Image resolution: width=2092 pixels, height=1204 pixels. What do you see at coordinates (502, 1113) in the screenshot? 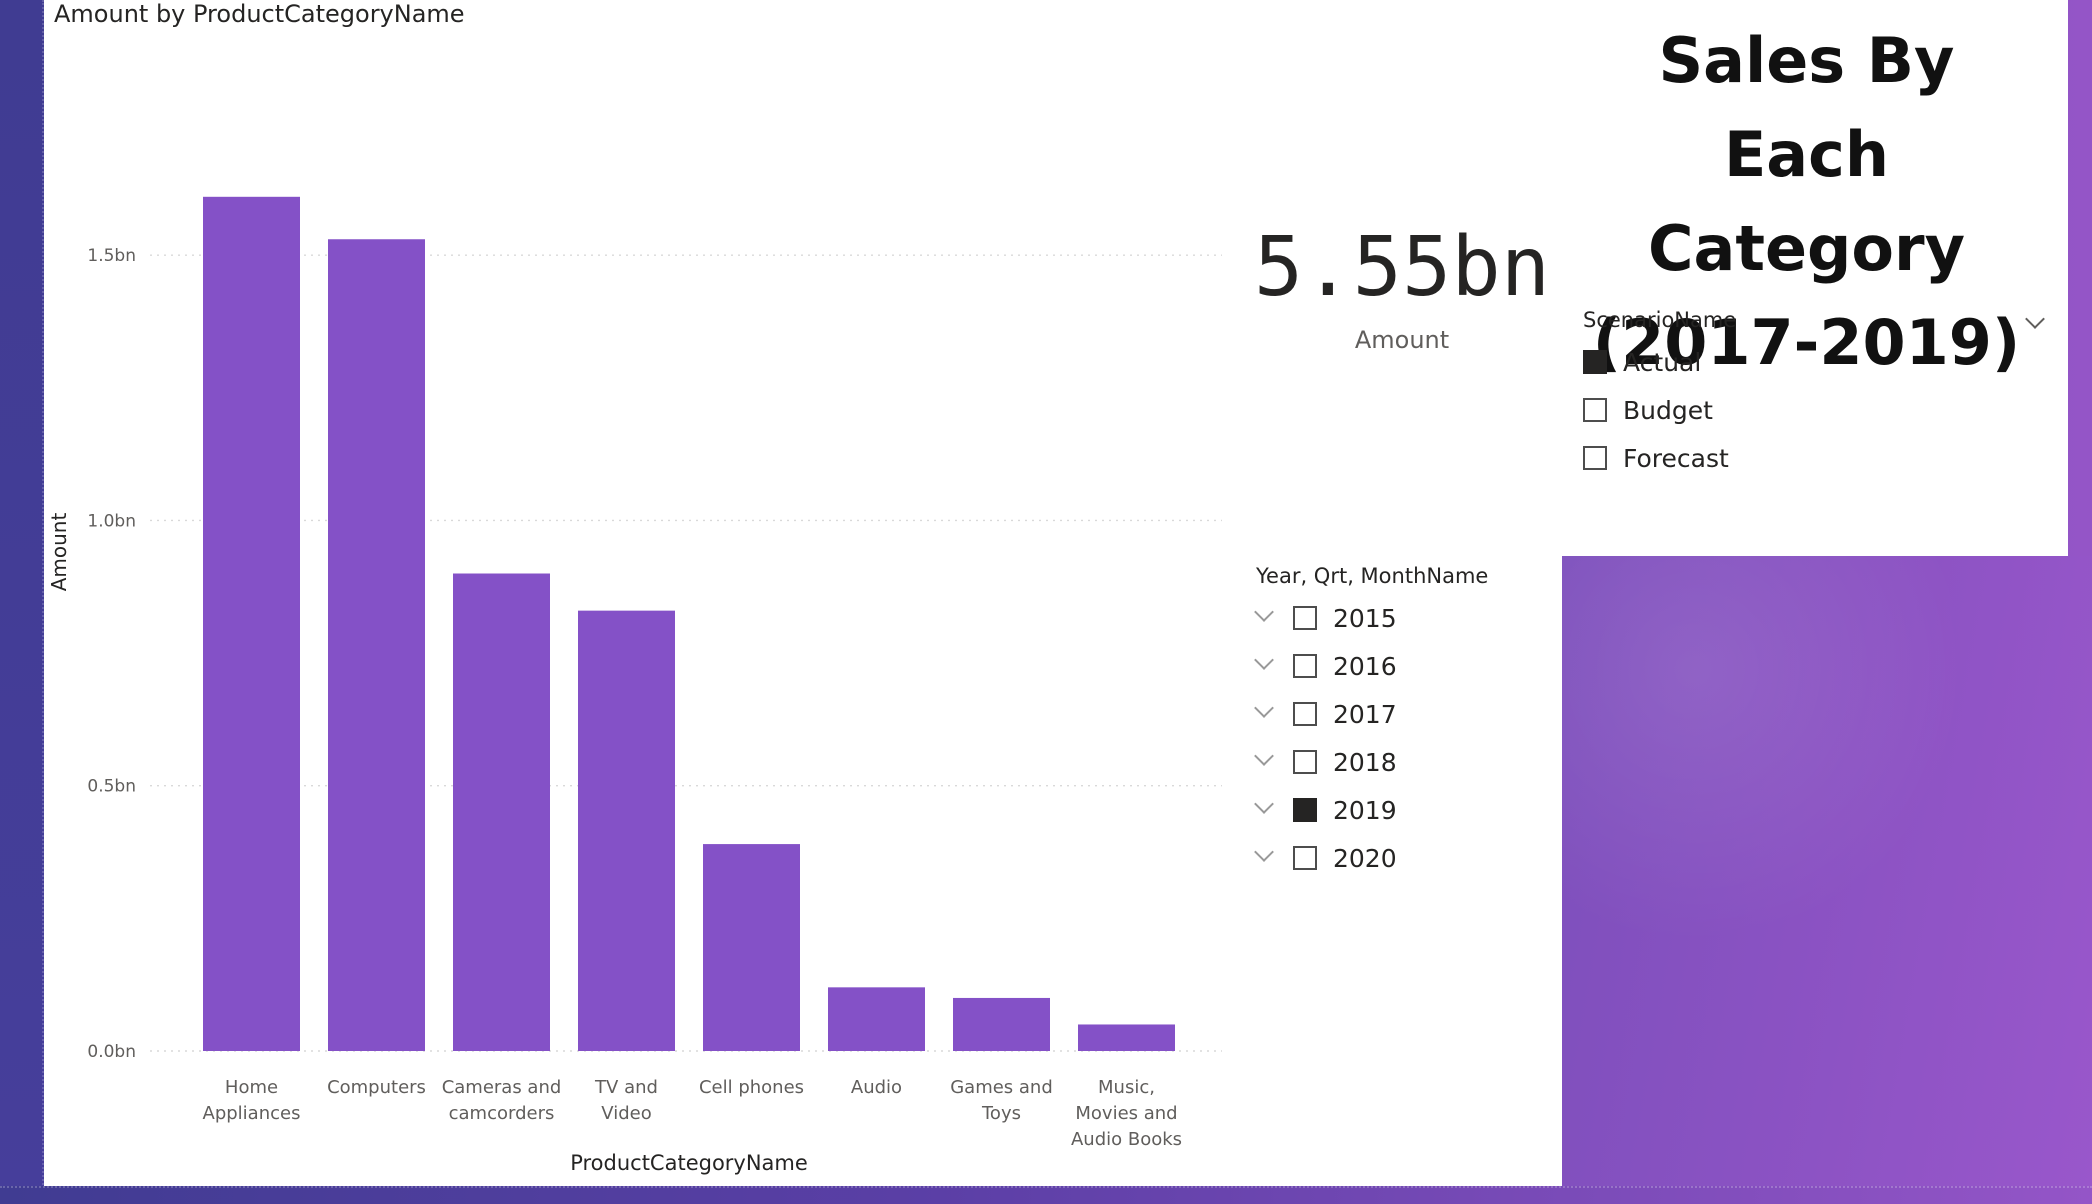
I see `x-tick-label: camcorders` at bounding box center [502, 1113].